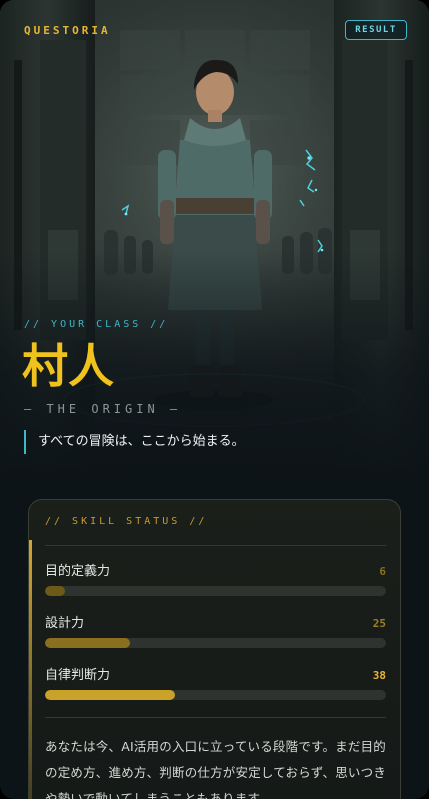  Describe the element at coordinates (376, 30) in the screenshot. I see `result-button: RESULT` at that location.